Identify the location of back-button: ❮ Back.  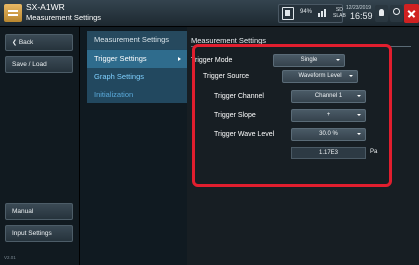
(39, 42).